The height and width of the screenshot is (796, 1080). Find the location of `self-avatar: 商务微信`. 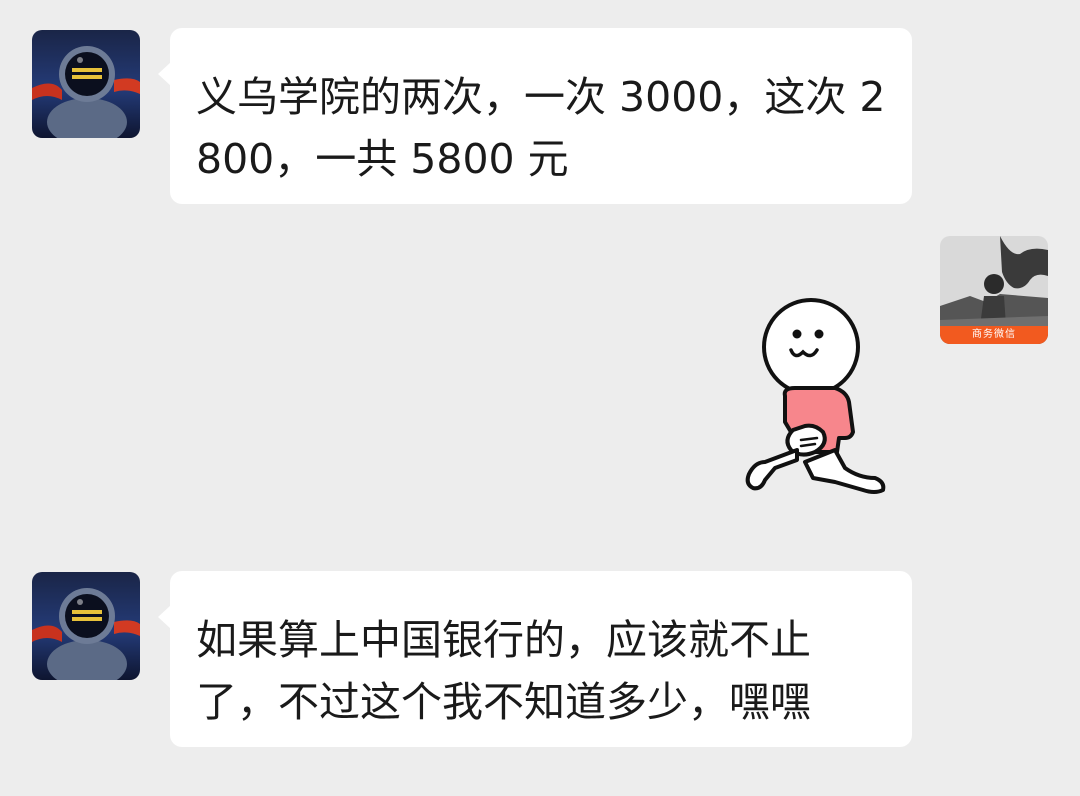

self-avatar: 商务微信 is located at coordinates (994, 290).